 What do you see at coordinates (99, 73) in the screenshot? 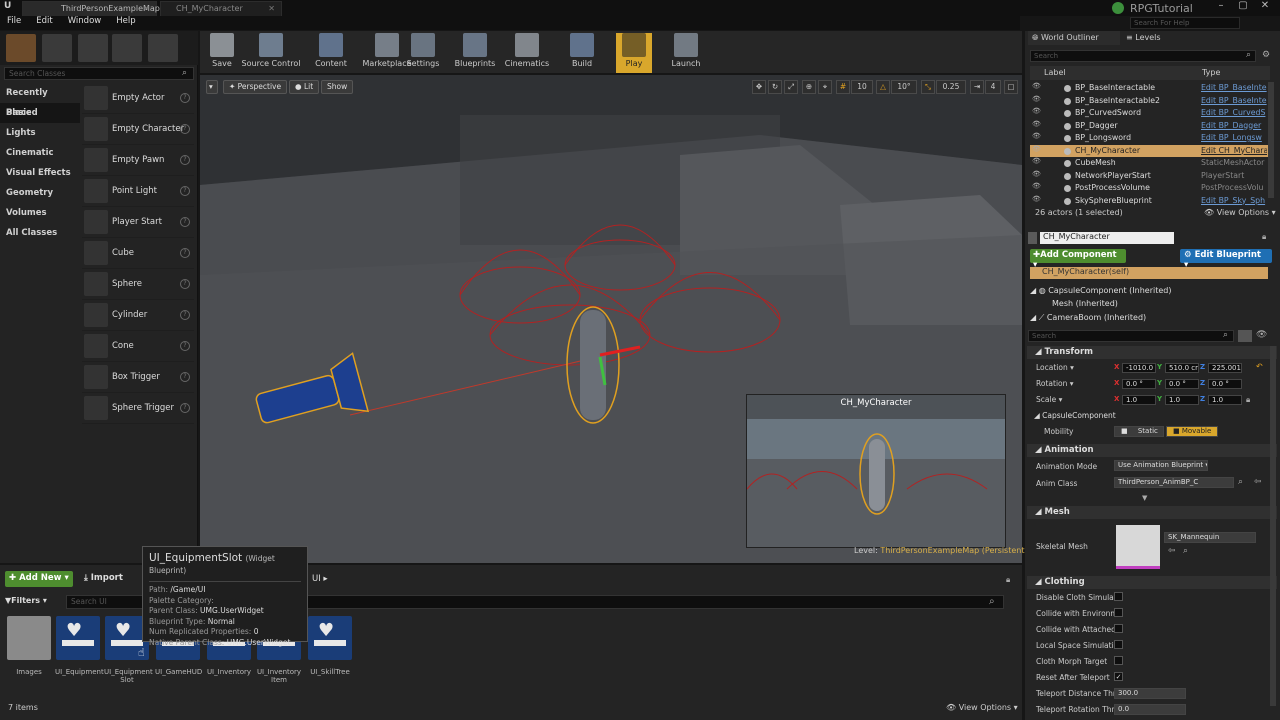
I see `search-classes-input: Search Classes` at bounding box center [99, 73].